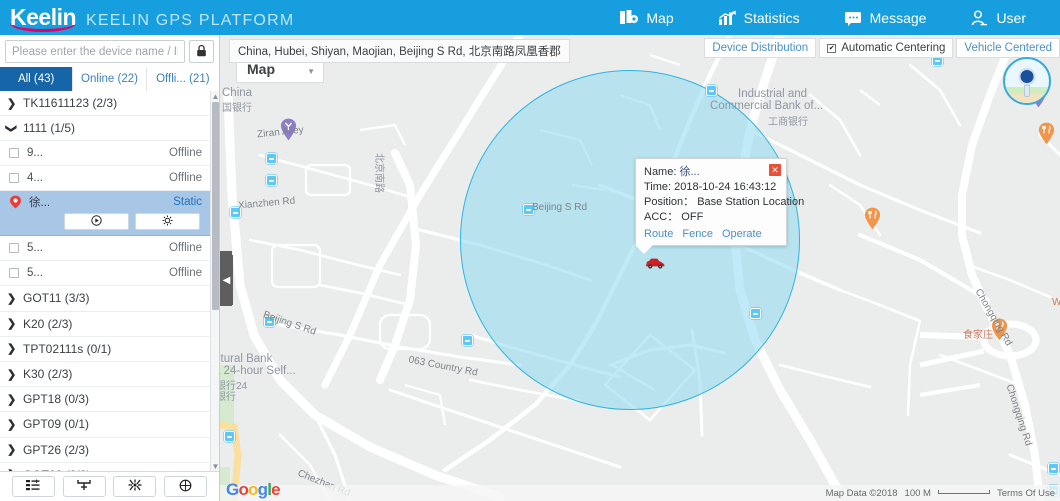 This screenshot has width=1060, height=501. I want to click on terms-of-use-link: Terms Of Use, so click(1026, 493).